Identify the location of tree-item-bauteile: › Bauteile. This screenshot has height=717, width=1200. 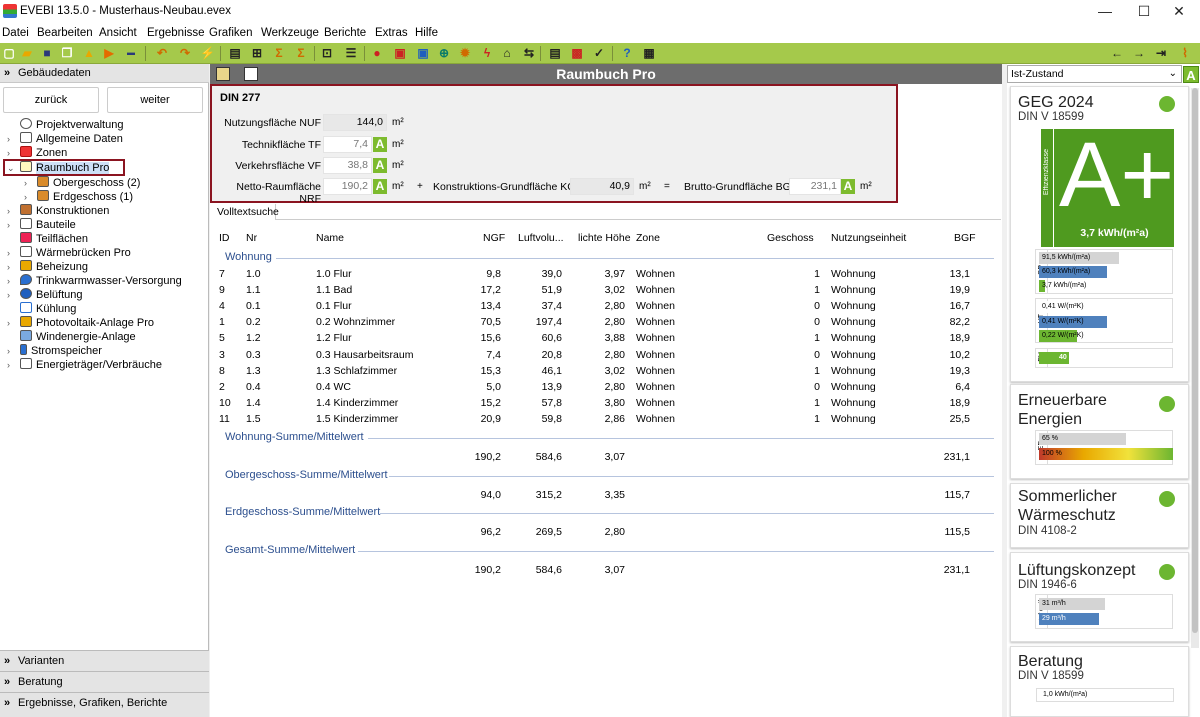
(41, 225).